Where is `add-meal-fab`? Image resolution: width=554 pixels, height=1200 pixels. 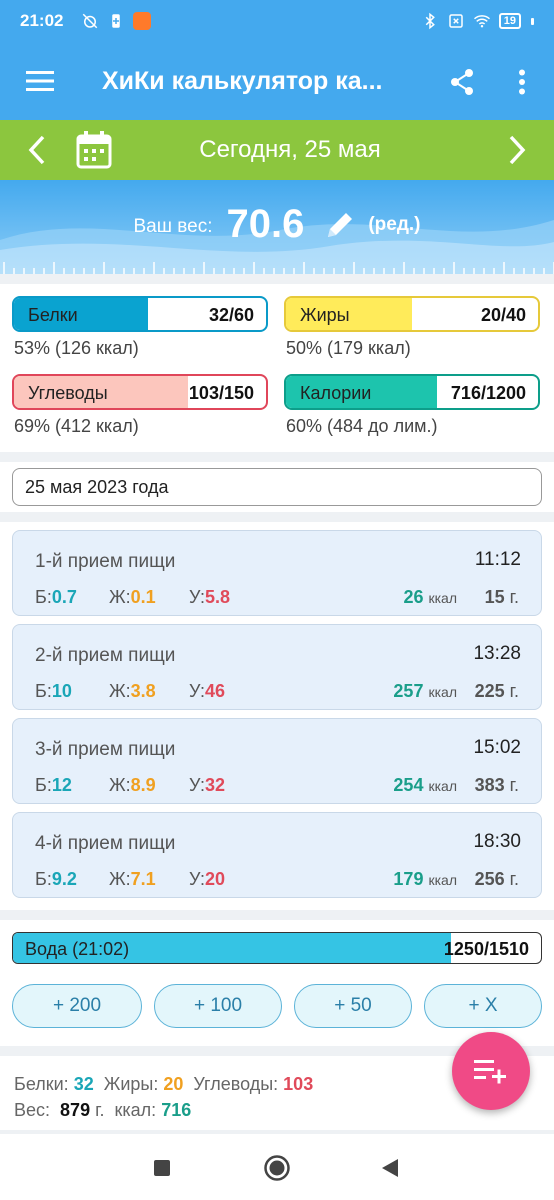 add-meal-fab is located at coordinates (491, 1071).